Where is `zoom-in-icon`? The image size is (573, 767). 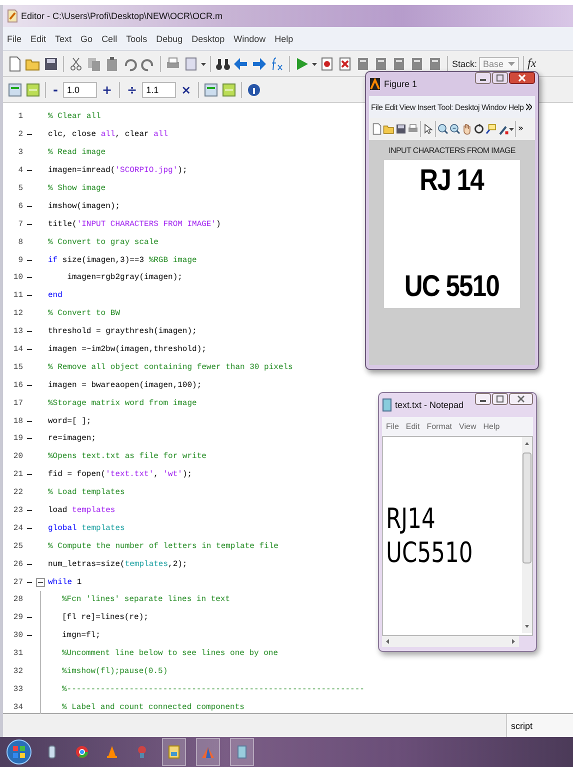
zoom-in-icon is located at coordinates (443, 129).